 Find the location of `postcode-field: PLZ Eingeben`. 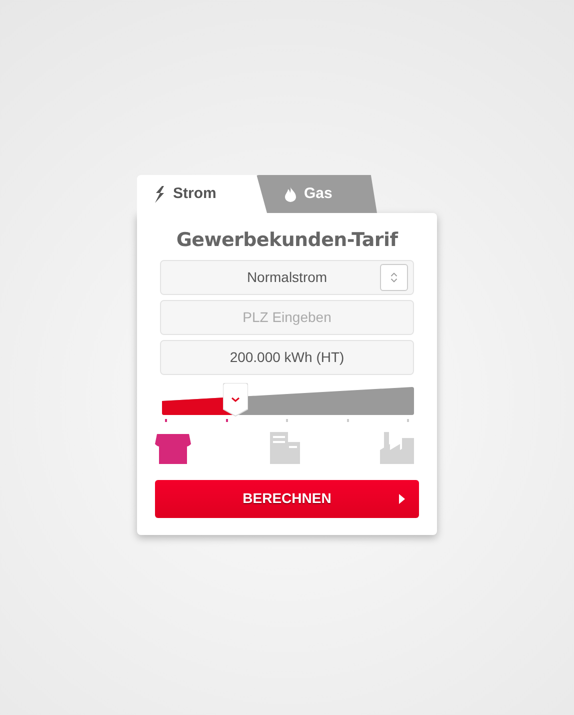

postcode-field: PLZ Eingeben is located at coordinates (287, 317).